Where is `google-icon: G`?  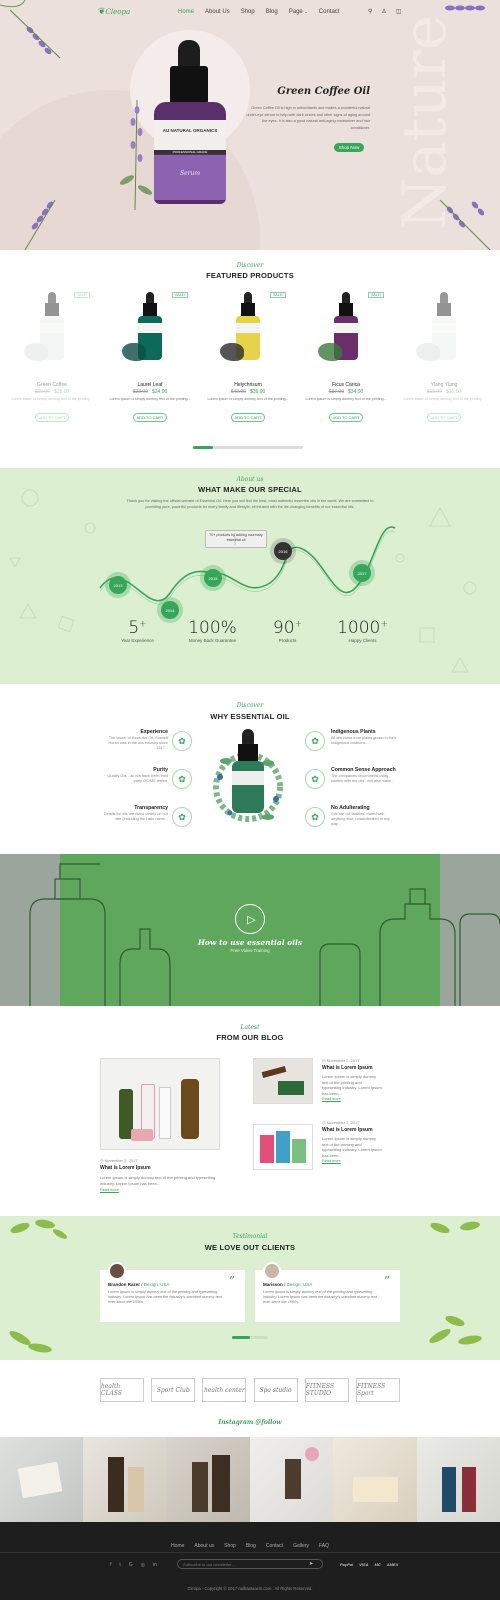 google-icon: G is located at coordinates (131, 1565).